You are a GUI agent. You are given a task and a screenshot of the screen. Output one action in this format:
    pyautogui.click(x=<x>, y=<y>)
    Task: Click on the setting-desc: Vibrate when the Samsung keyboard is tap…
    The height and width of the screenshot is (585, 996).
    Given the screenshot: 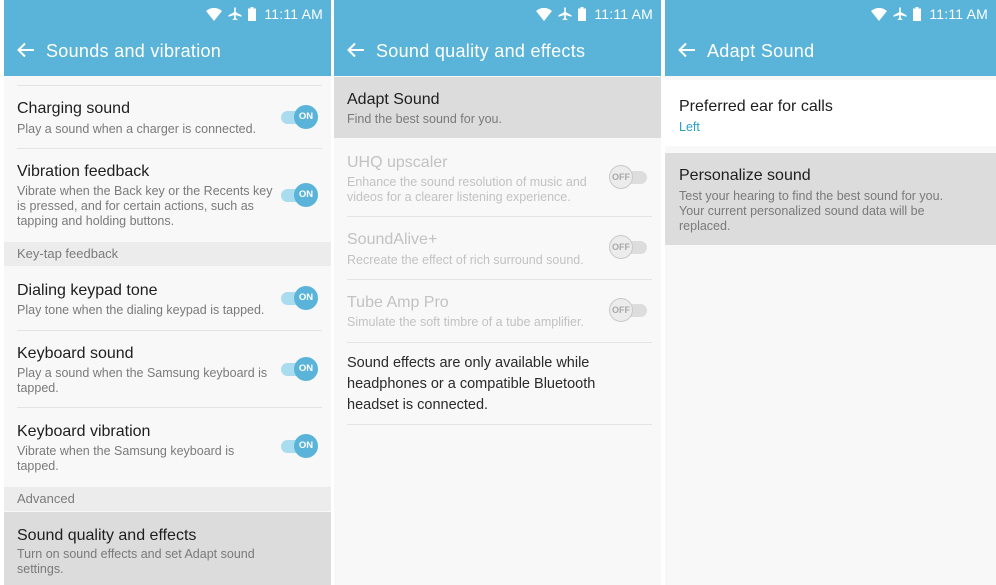 What is the action you would take?
    pyautogui.click(x=126, y=458)
    